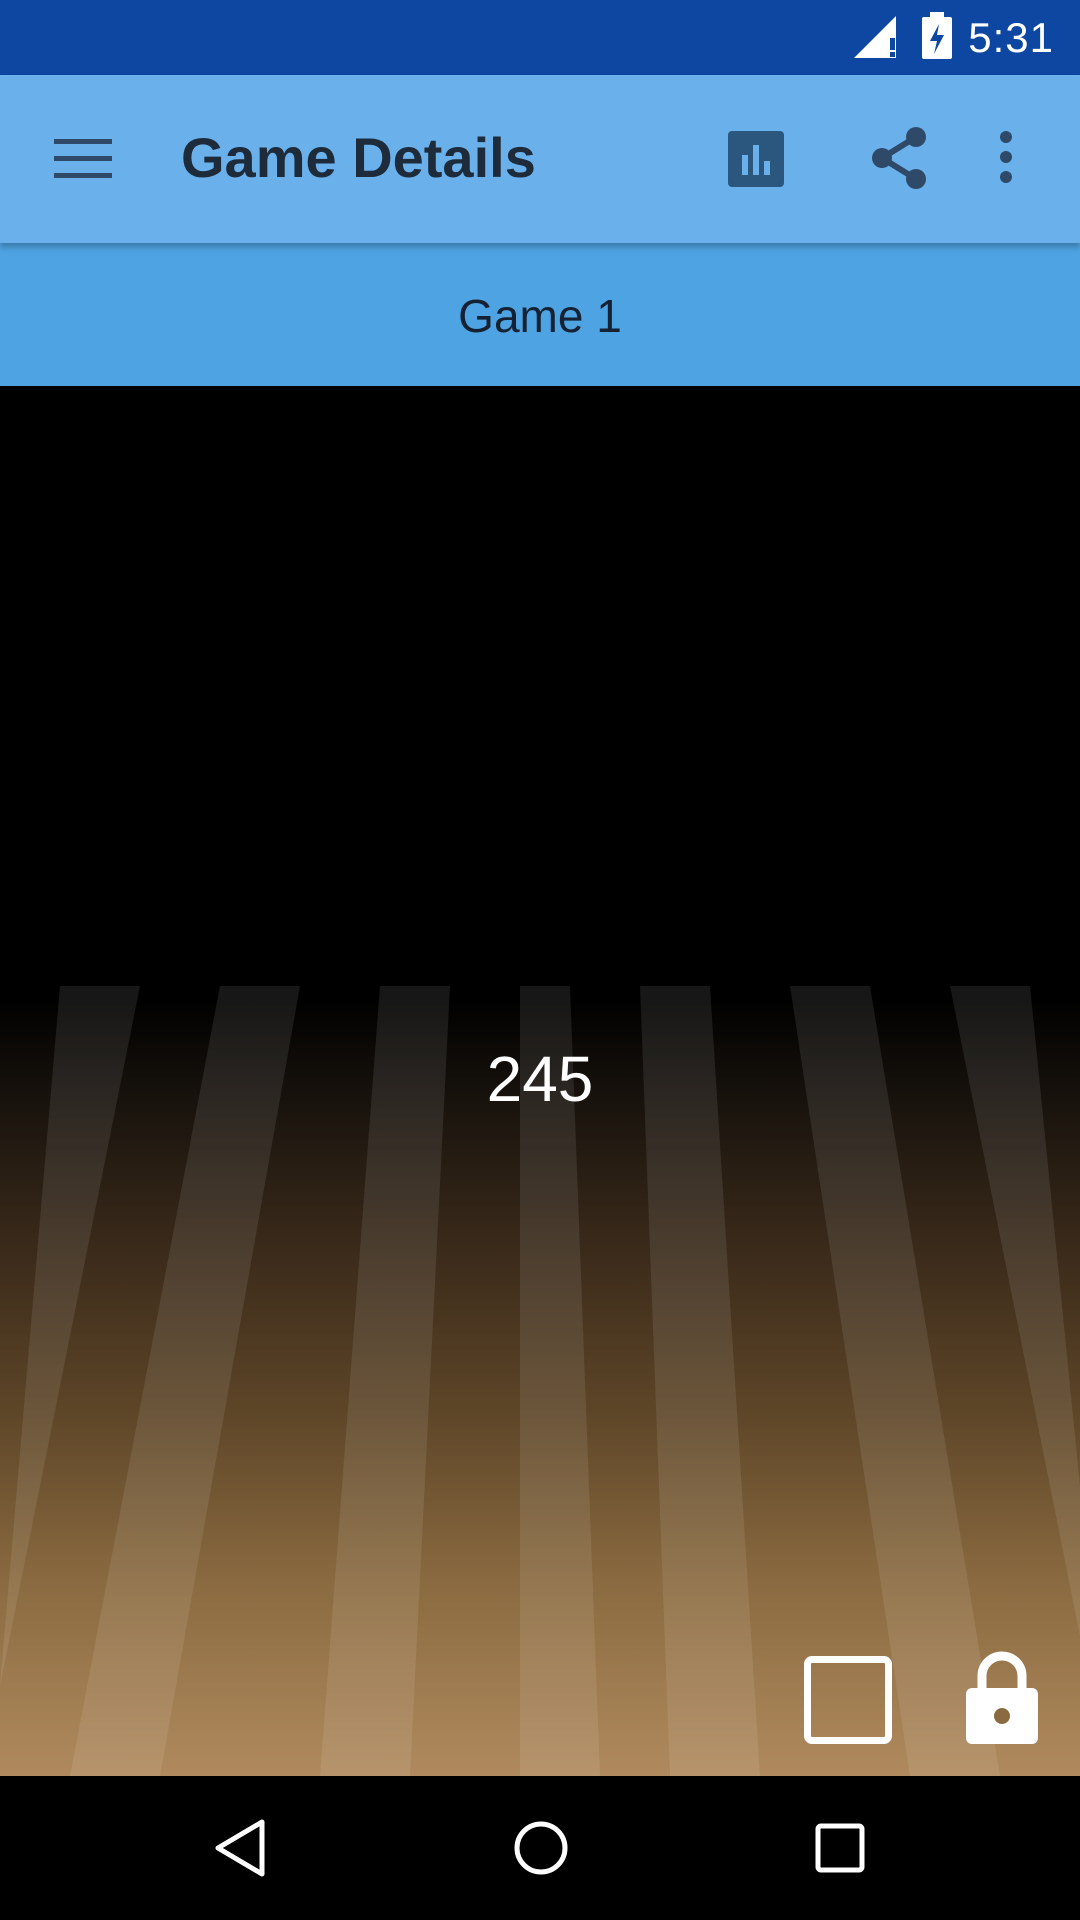 The image size is (1080, 1920). I want to click on menu-icon, so click(84, 161).